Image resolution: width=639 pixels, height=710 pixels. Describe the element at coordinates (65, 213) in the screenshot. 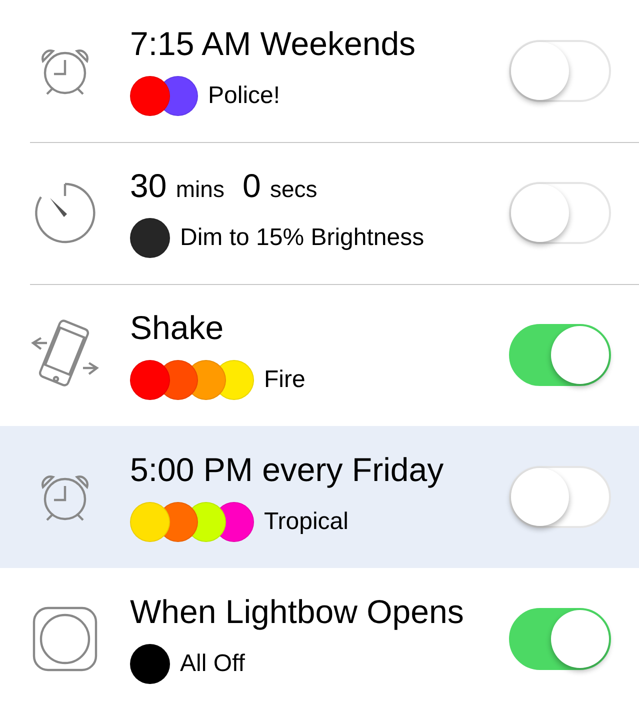

I see `timer-icon` at that location.